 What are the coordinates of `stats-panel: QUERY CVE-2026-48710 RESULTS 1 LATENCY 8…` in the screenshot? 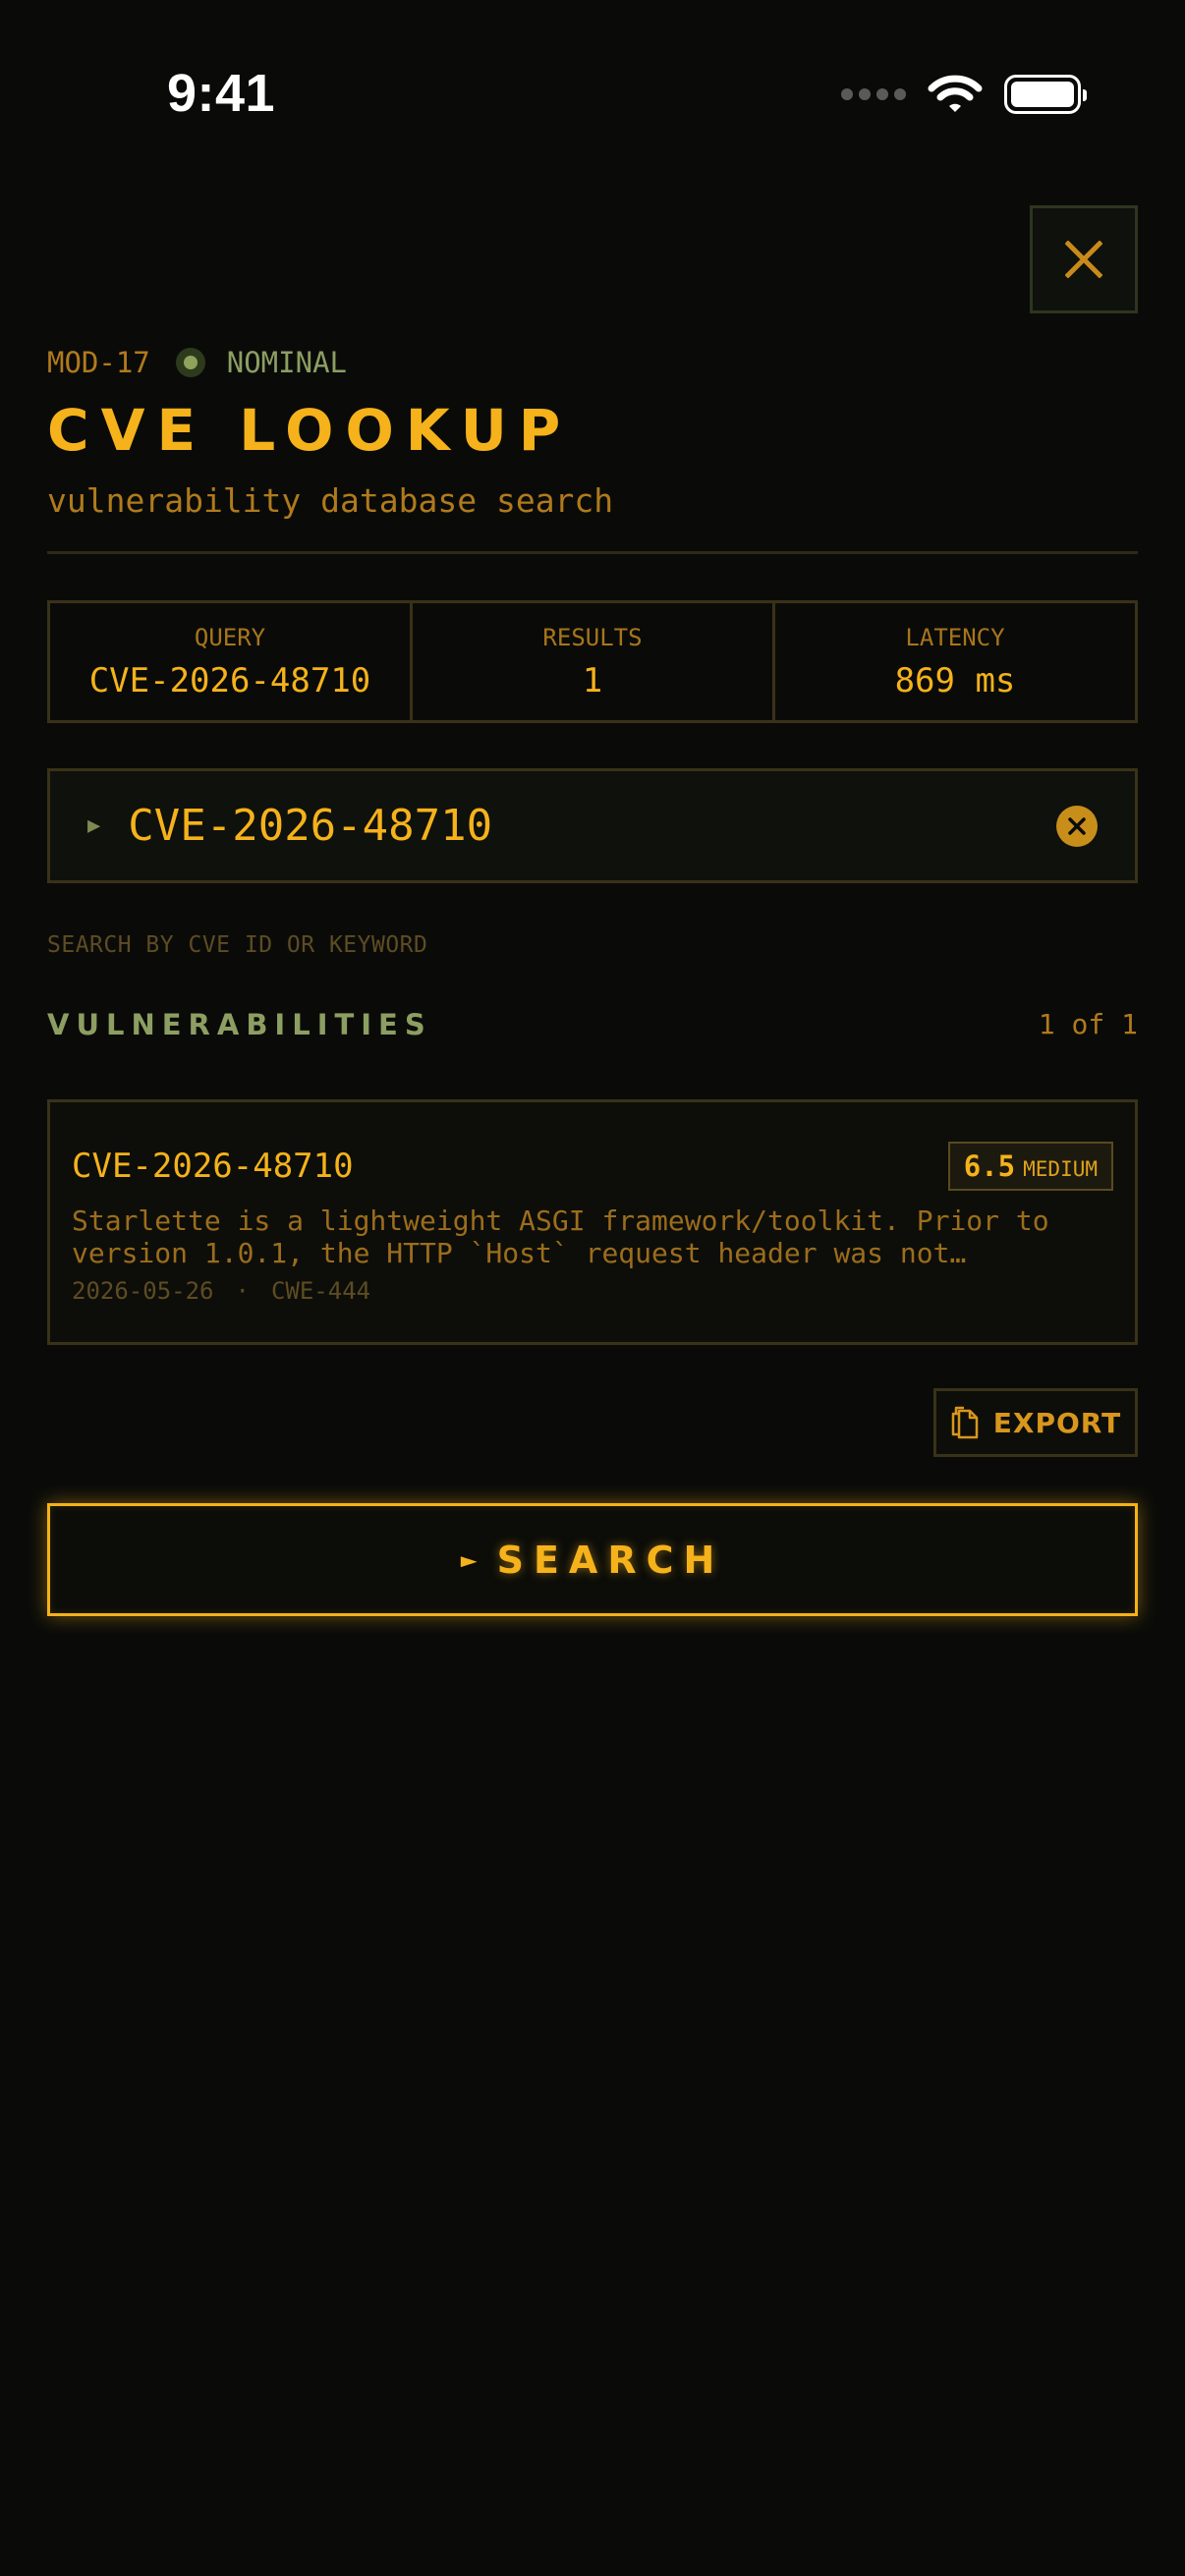 It's located at (592, 661).